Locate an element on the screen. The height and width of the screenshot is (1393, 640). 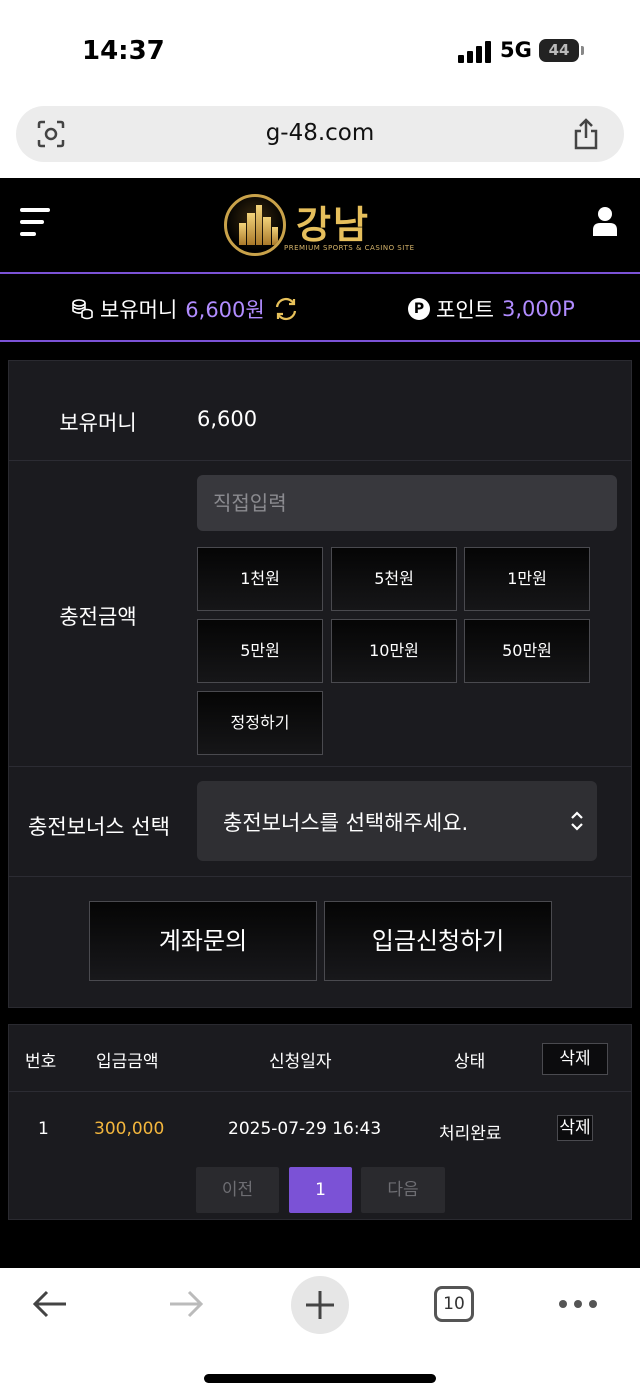
balance-bar: 보유머니 6,600원 P 포인트 3,000P is located at coordinates (320, 309).